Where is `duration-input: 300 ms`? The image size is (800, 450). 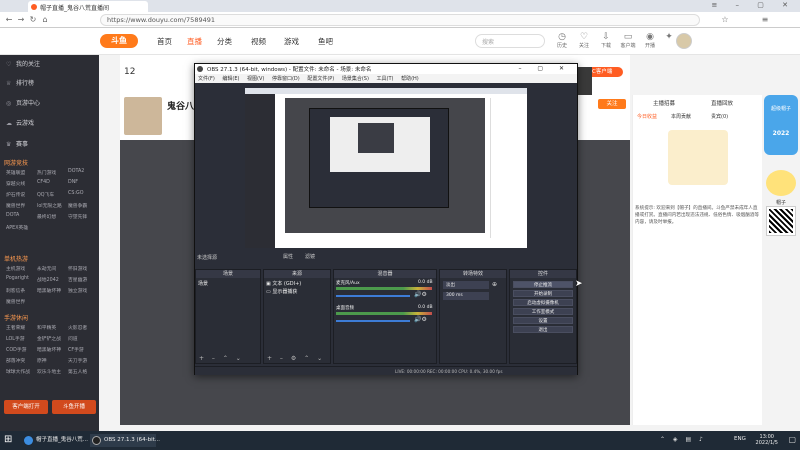 duration-input: 300 ms is located at coordinates (466, 296).